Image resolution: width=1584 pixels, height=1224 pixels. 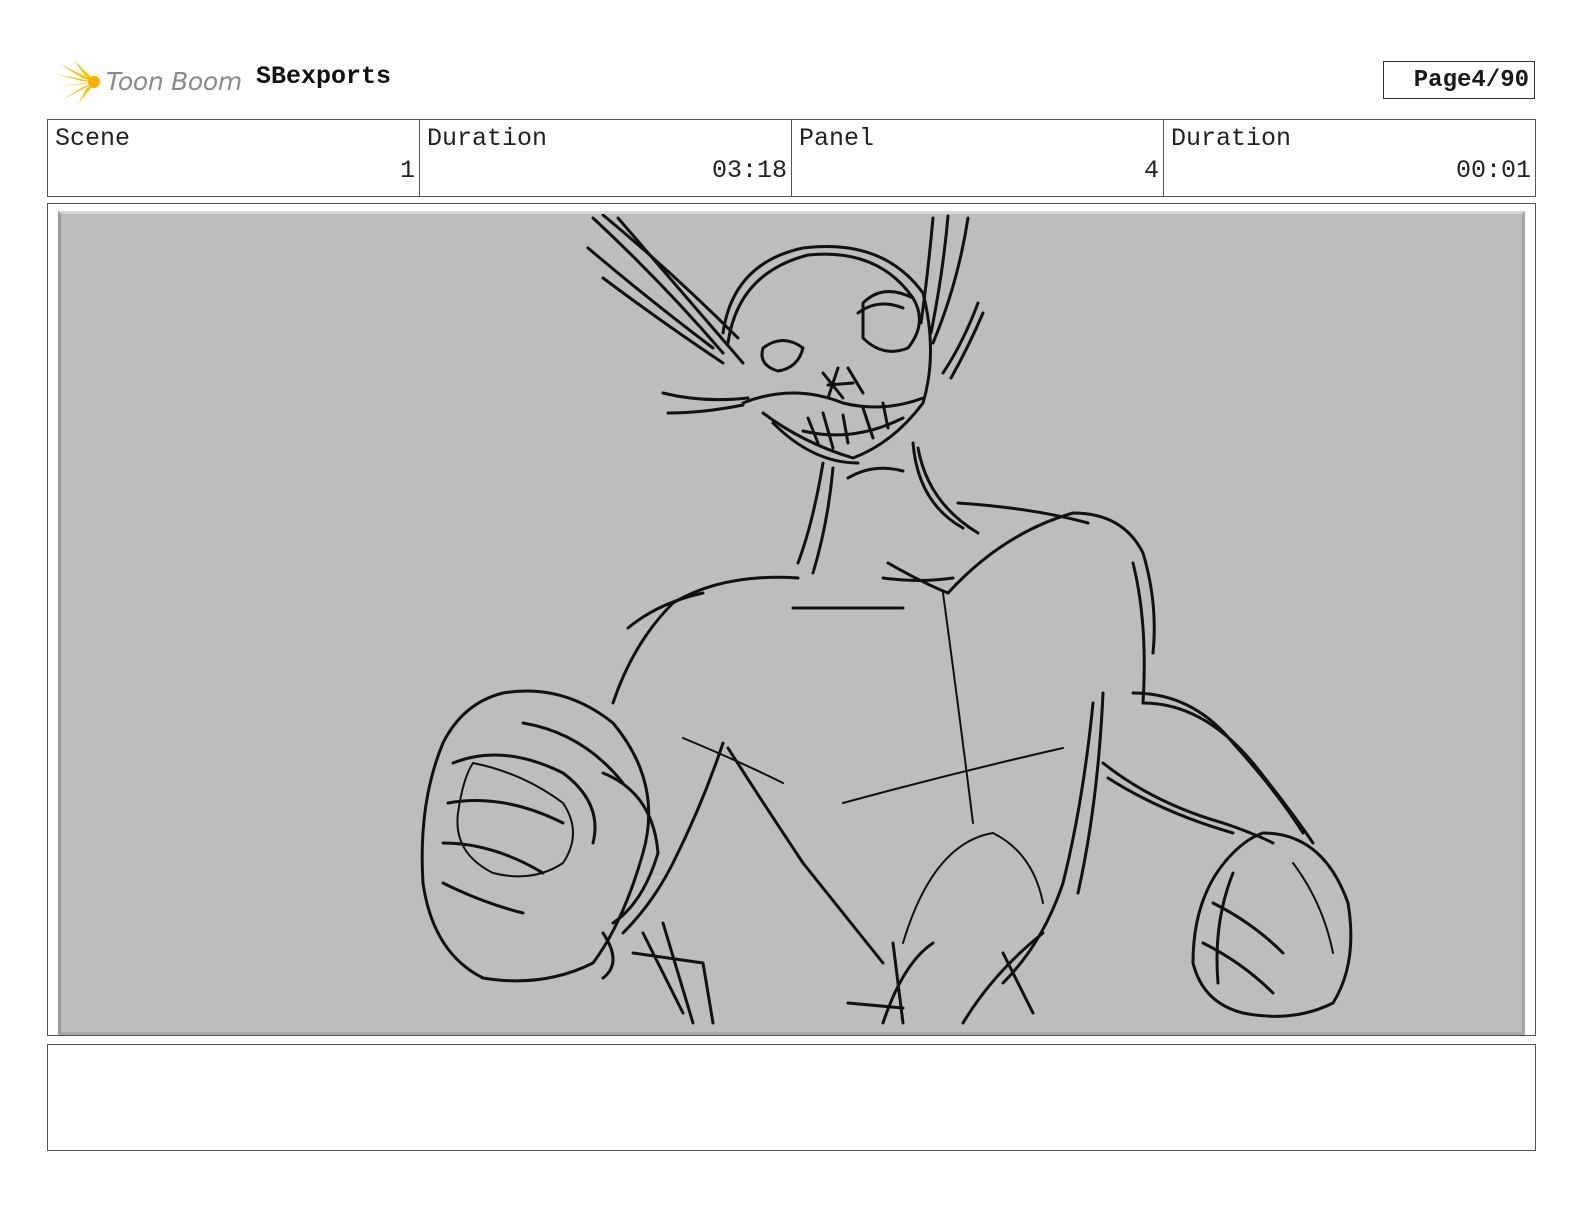 I want to click on scene-label: Scene, so click(x=93, y=138).